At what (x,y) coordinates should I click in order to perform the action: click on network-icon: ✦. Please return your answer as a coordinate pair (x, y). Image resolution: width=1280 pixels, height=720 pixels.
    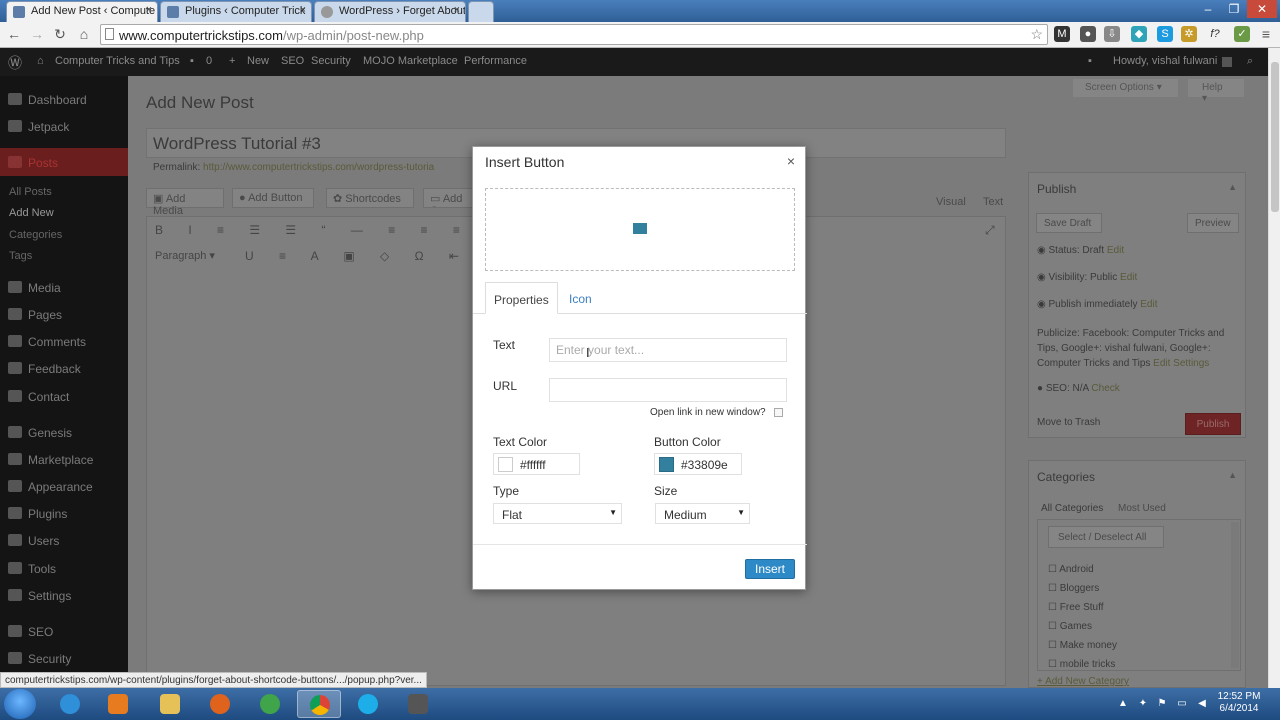
    Looking at the image, I should click on (1143, 704).